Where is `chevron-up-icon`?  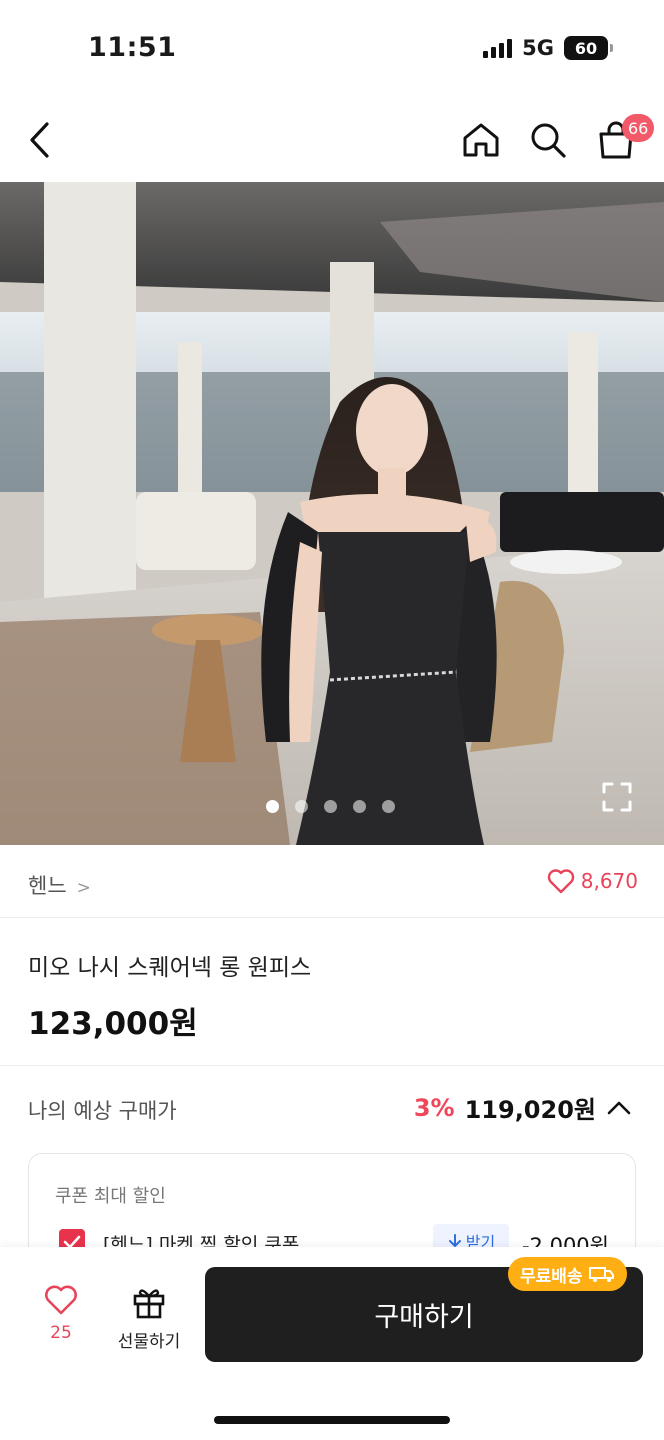
chevron-up-icon is located at coordinates (619, 1107).